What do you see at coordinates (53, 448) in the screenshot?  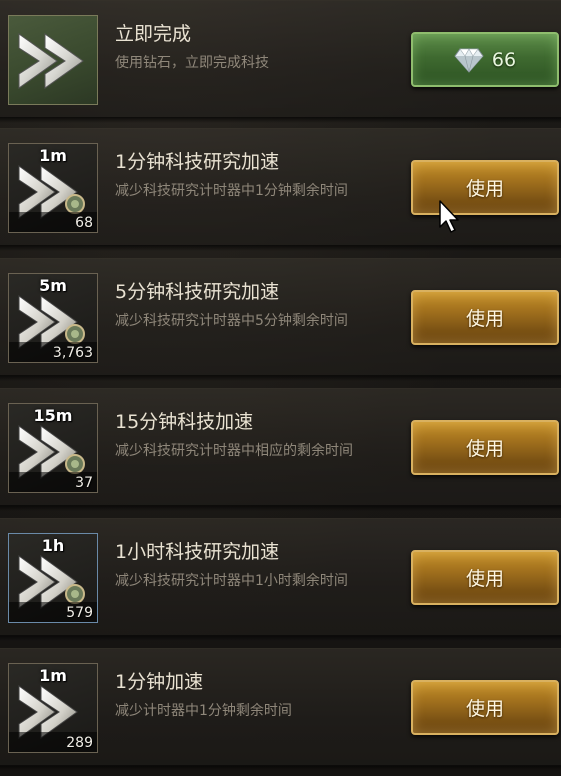 I see `item-icon-box: 15m 37` at bounding box center [53, 448].